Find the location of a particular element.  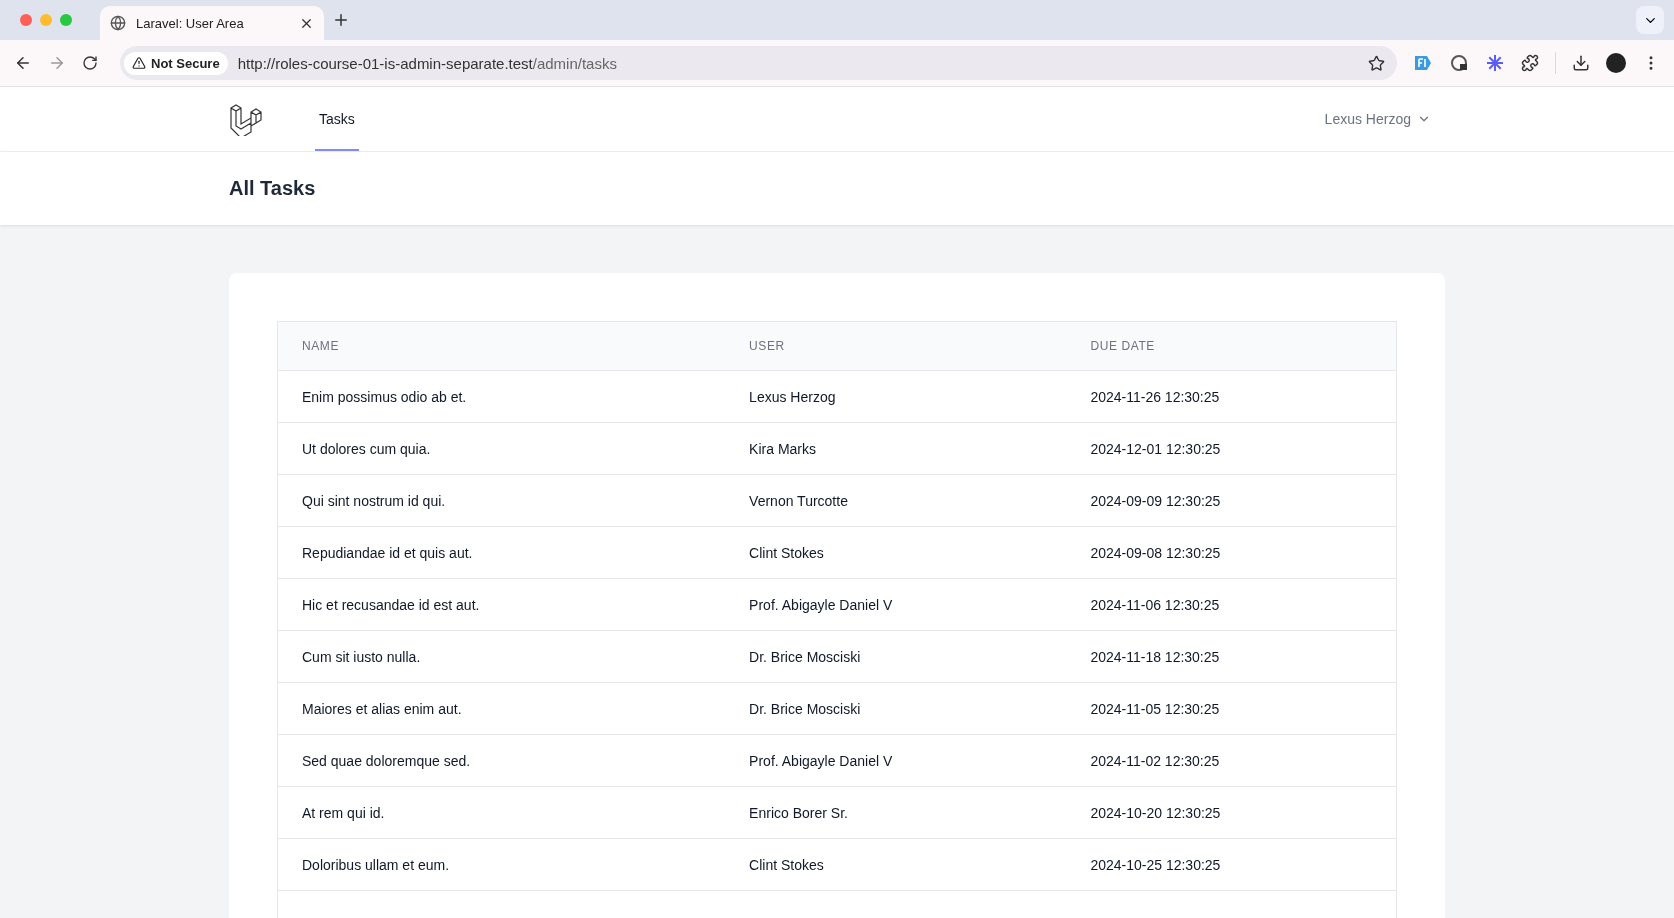

url-text: http://roles-course-01-is-admin-separate.test/admin/tasks is located at coordinates (427, 63).